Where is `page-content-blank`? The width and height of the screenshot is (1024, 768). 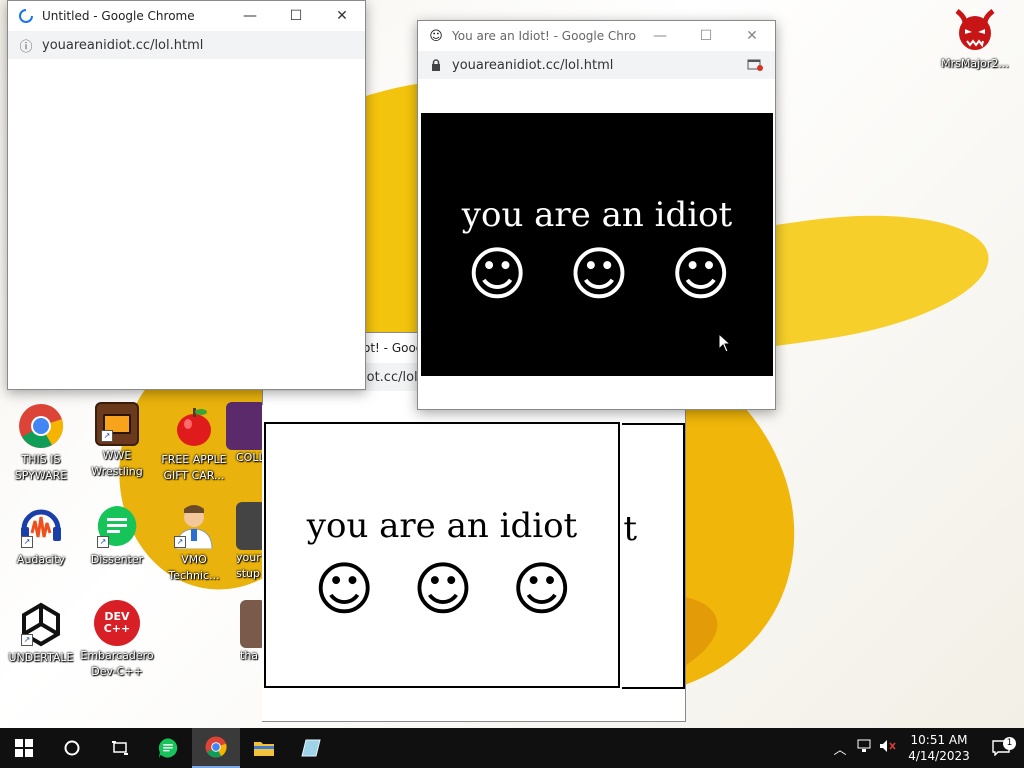 page-content-blank is located at coordinates (186, 224).